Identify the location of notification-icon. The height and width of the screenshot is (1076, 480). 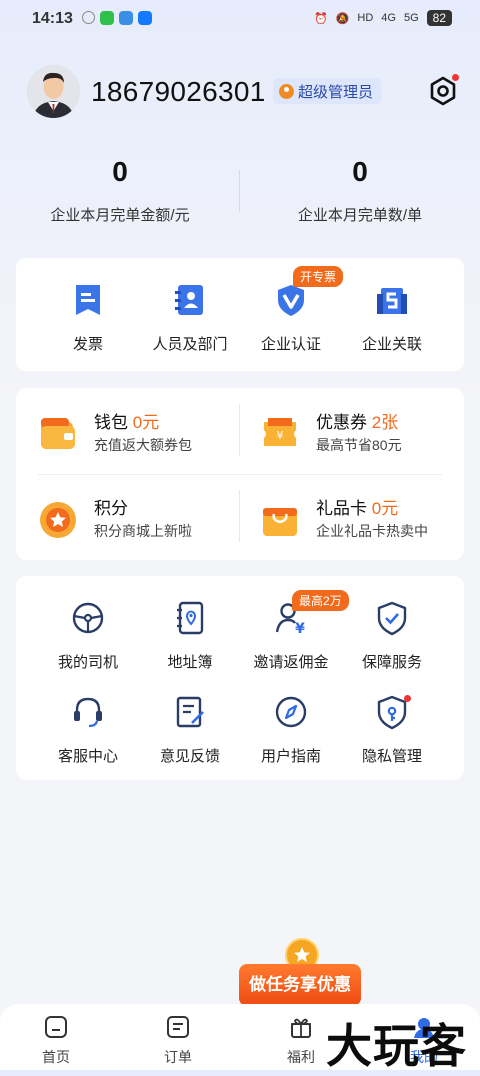
(88, 17).